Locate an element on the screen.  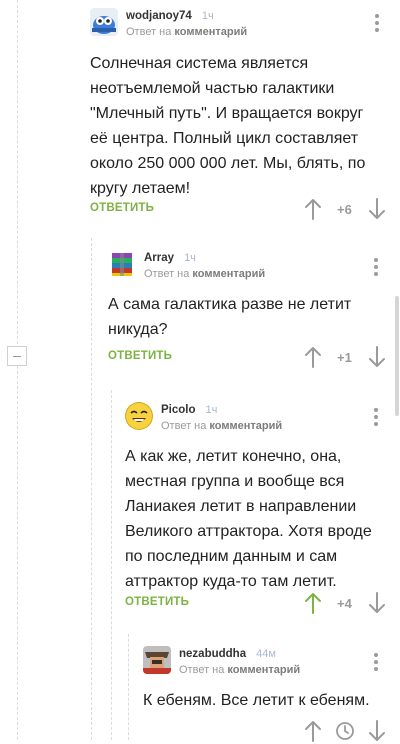
comment-text: А сама галактика разве не летит никуда? is located at coordinates (230, 317).